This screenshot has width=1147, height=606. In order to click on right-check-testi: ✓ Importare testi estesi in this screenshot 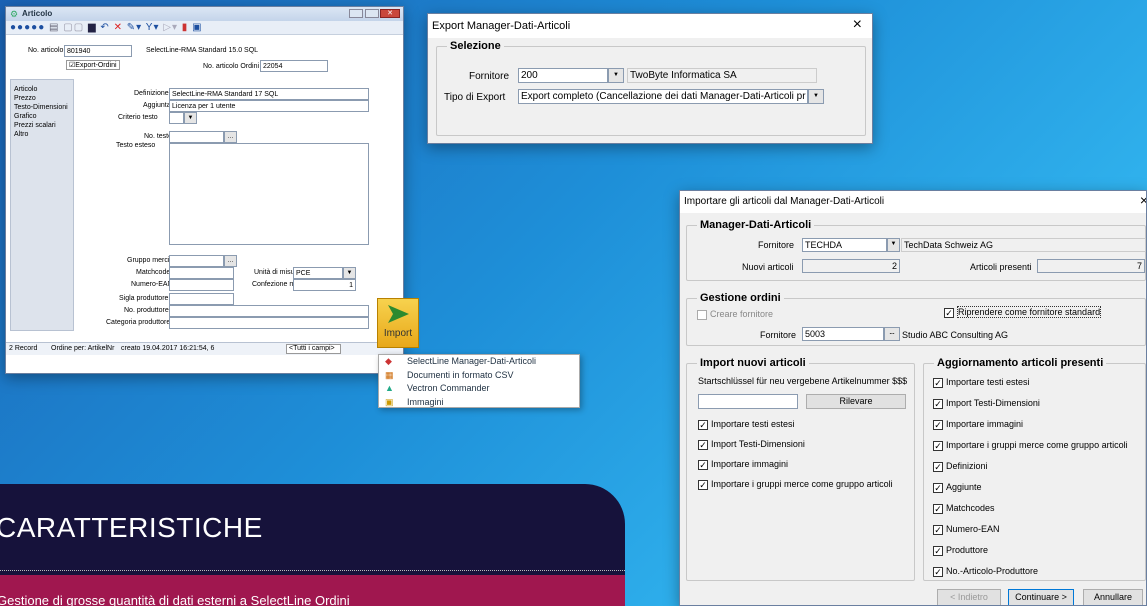, I will do `click(981, 382)`.